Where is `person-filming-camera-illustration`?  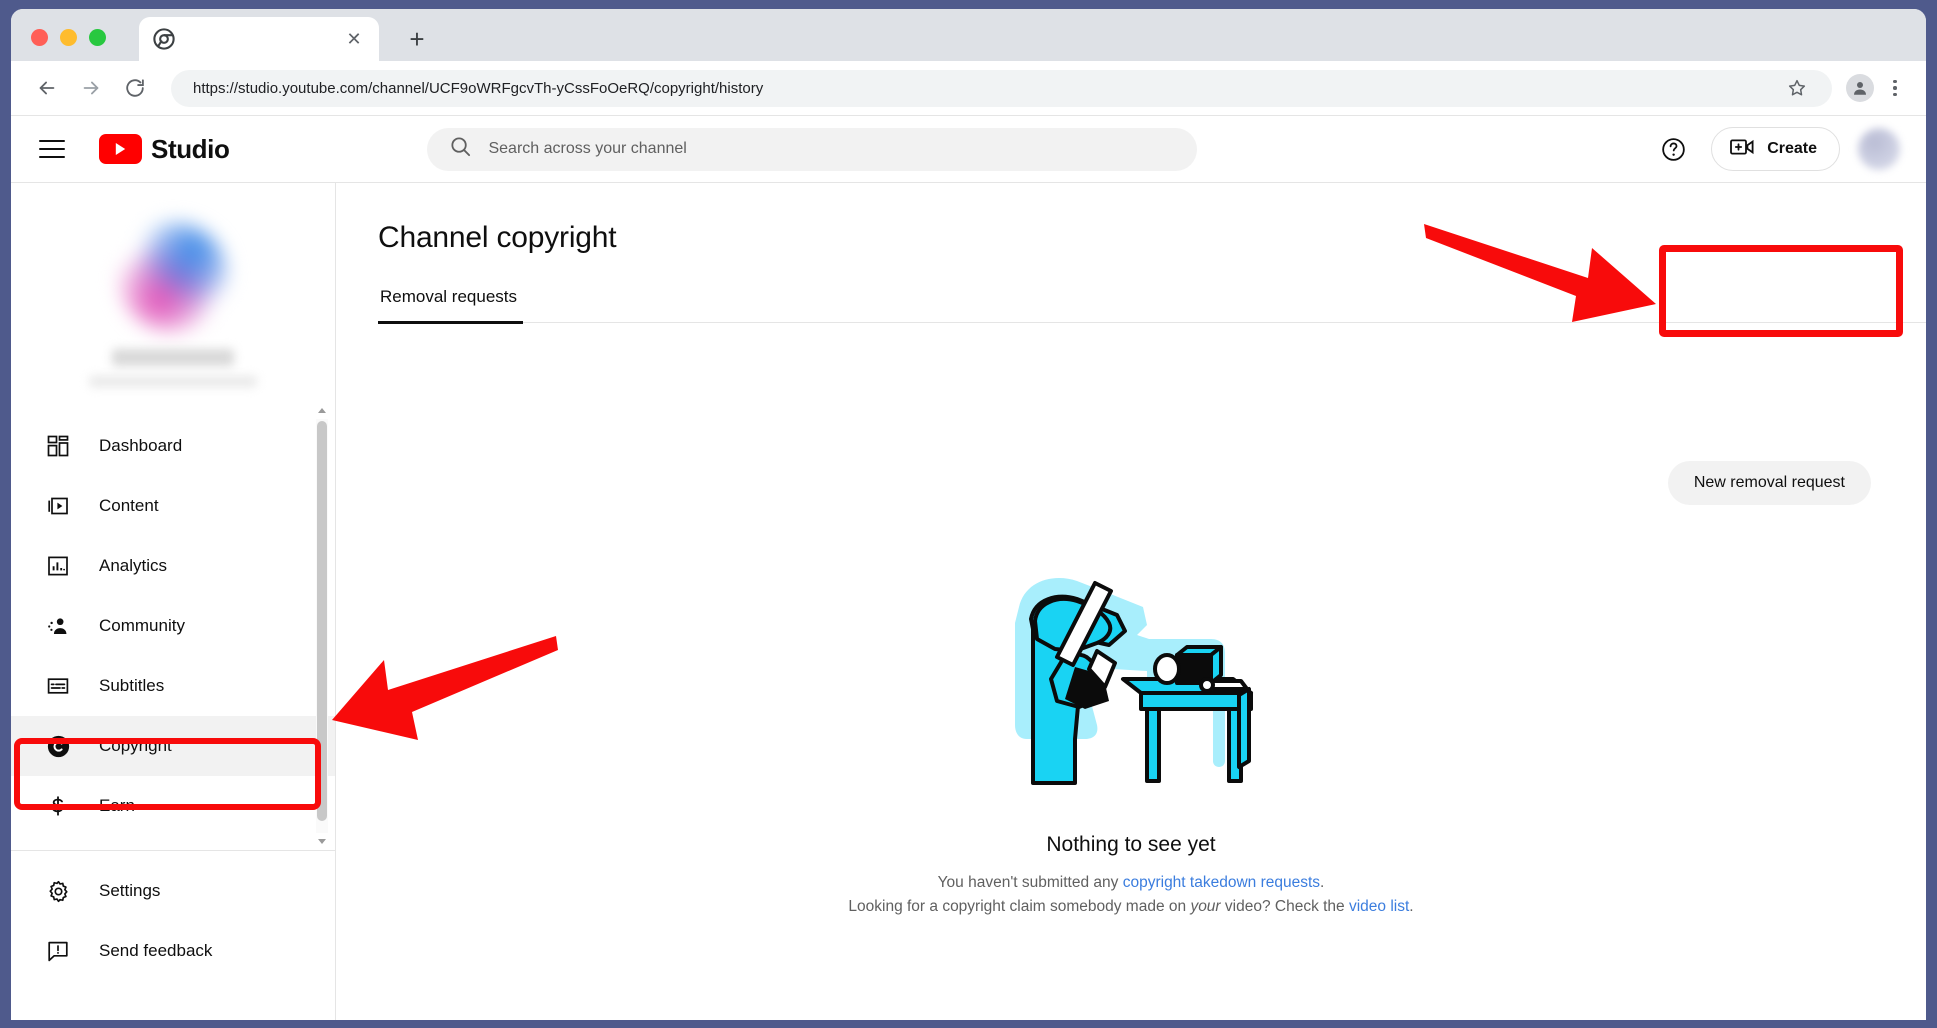 person-filming-camera-illustration is located at coordinates (1131, 687).